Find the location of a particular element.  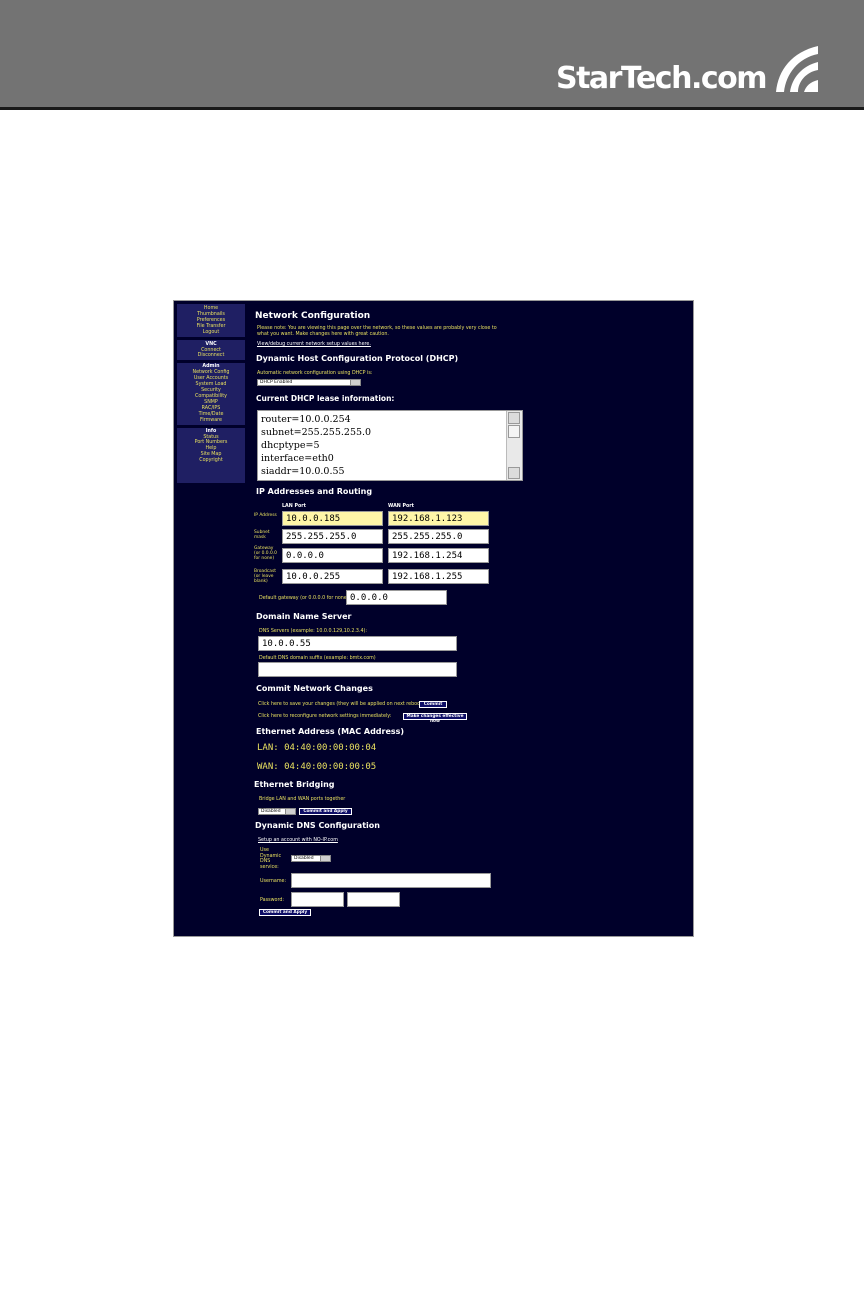

ip-address-label: IP Address is located at coordinates (265, 515).